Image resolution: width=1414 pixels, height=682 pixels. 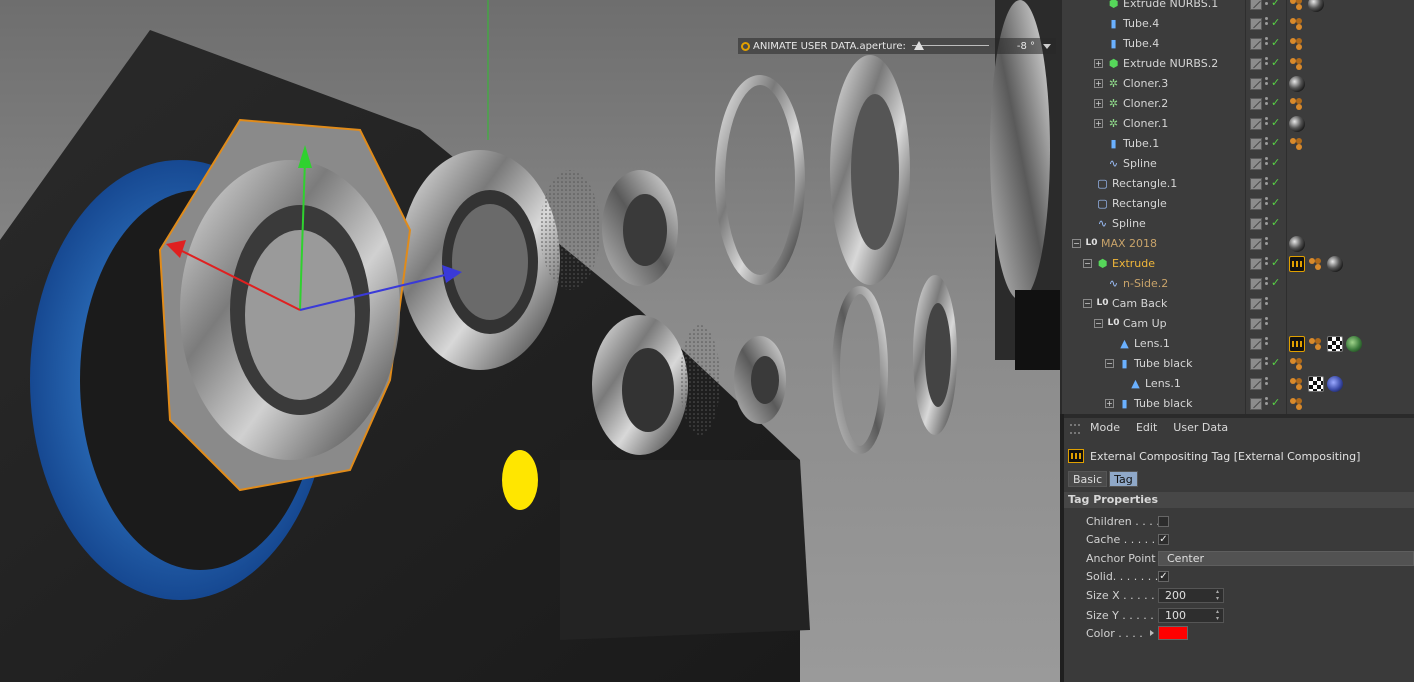 I want to click on solid-checkbox: ✓, so click(x=1163, y=576).